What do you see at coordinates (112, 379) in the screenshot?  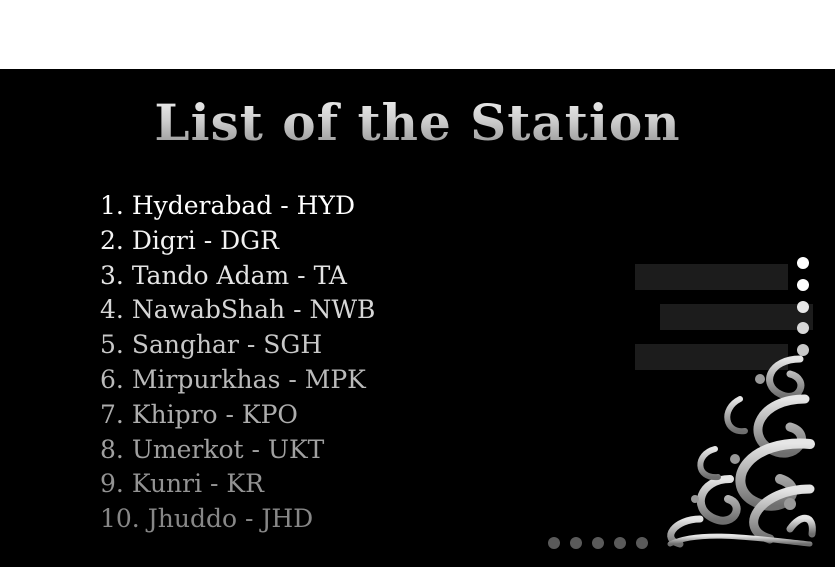 I see `item-number: 6.` at bounding box center [112, 379].